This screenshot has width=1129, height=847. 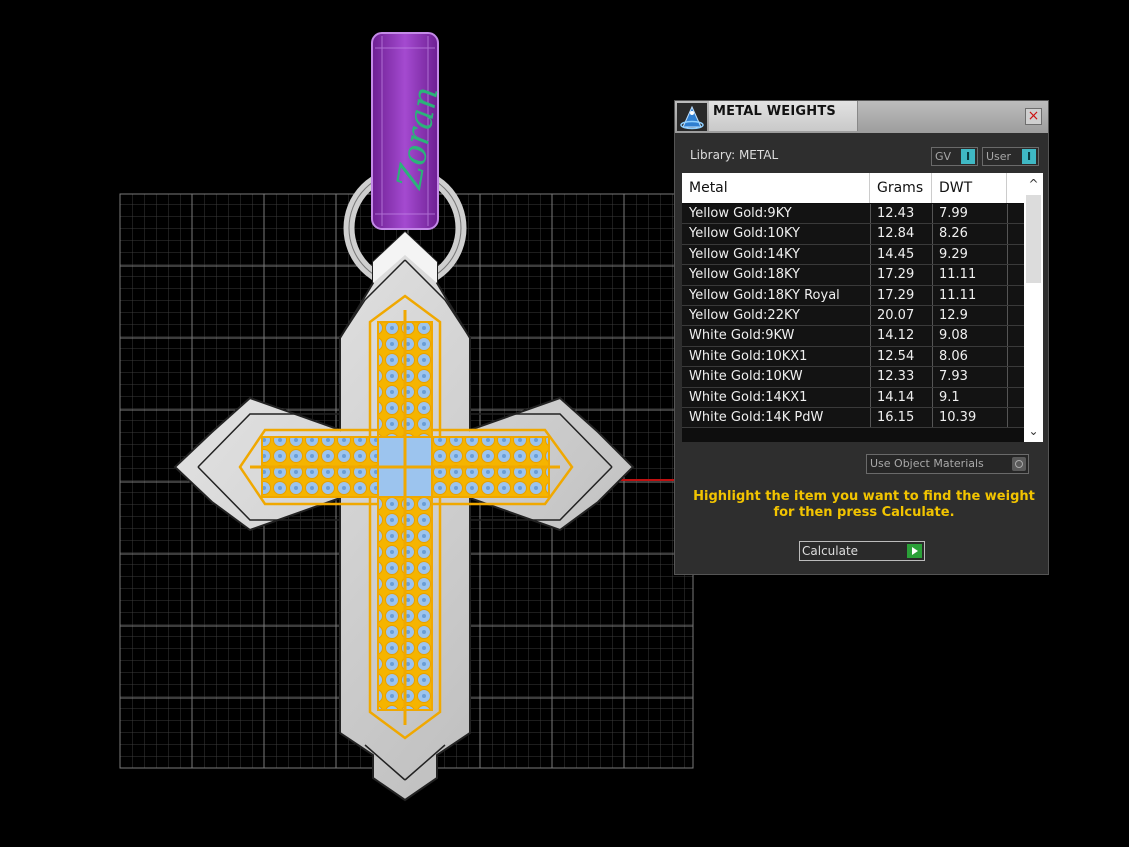 I want to click on metal-cell: Yellow Gold:18KY Royal, so click(x=764, y=295).